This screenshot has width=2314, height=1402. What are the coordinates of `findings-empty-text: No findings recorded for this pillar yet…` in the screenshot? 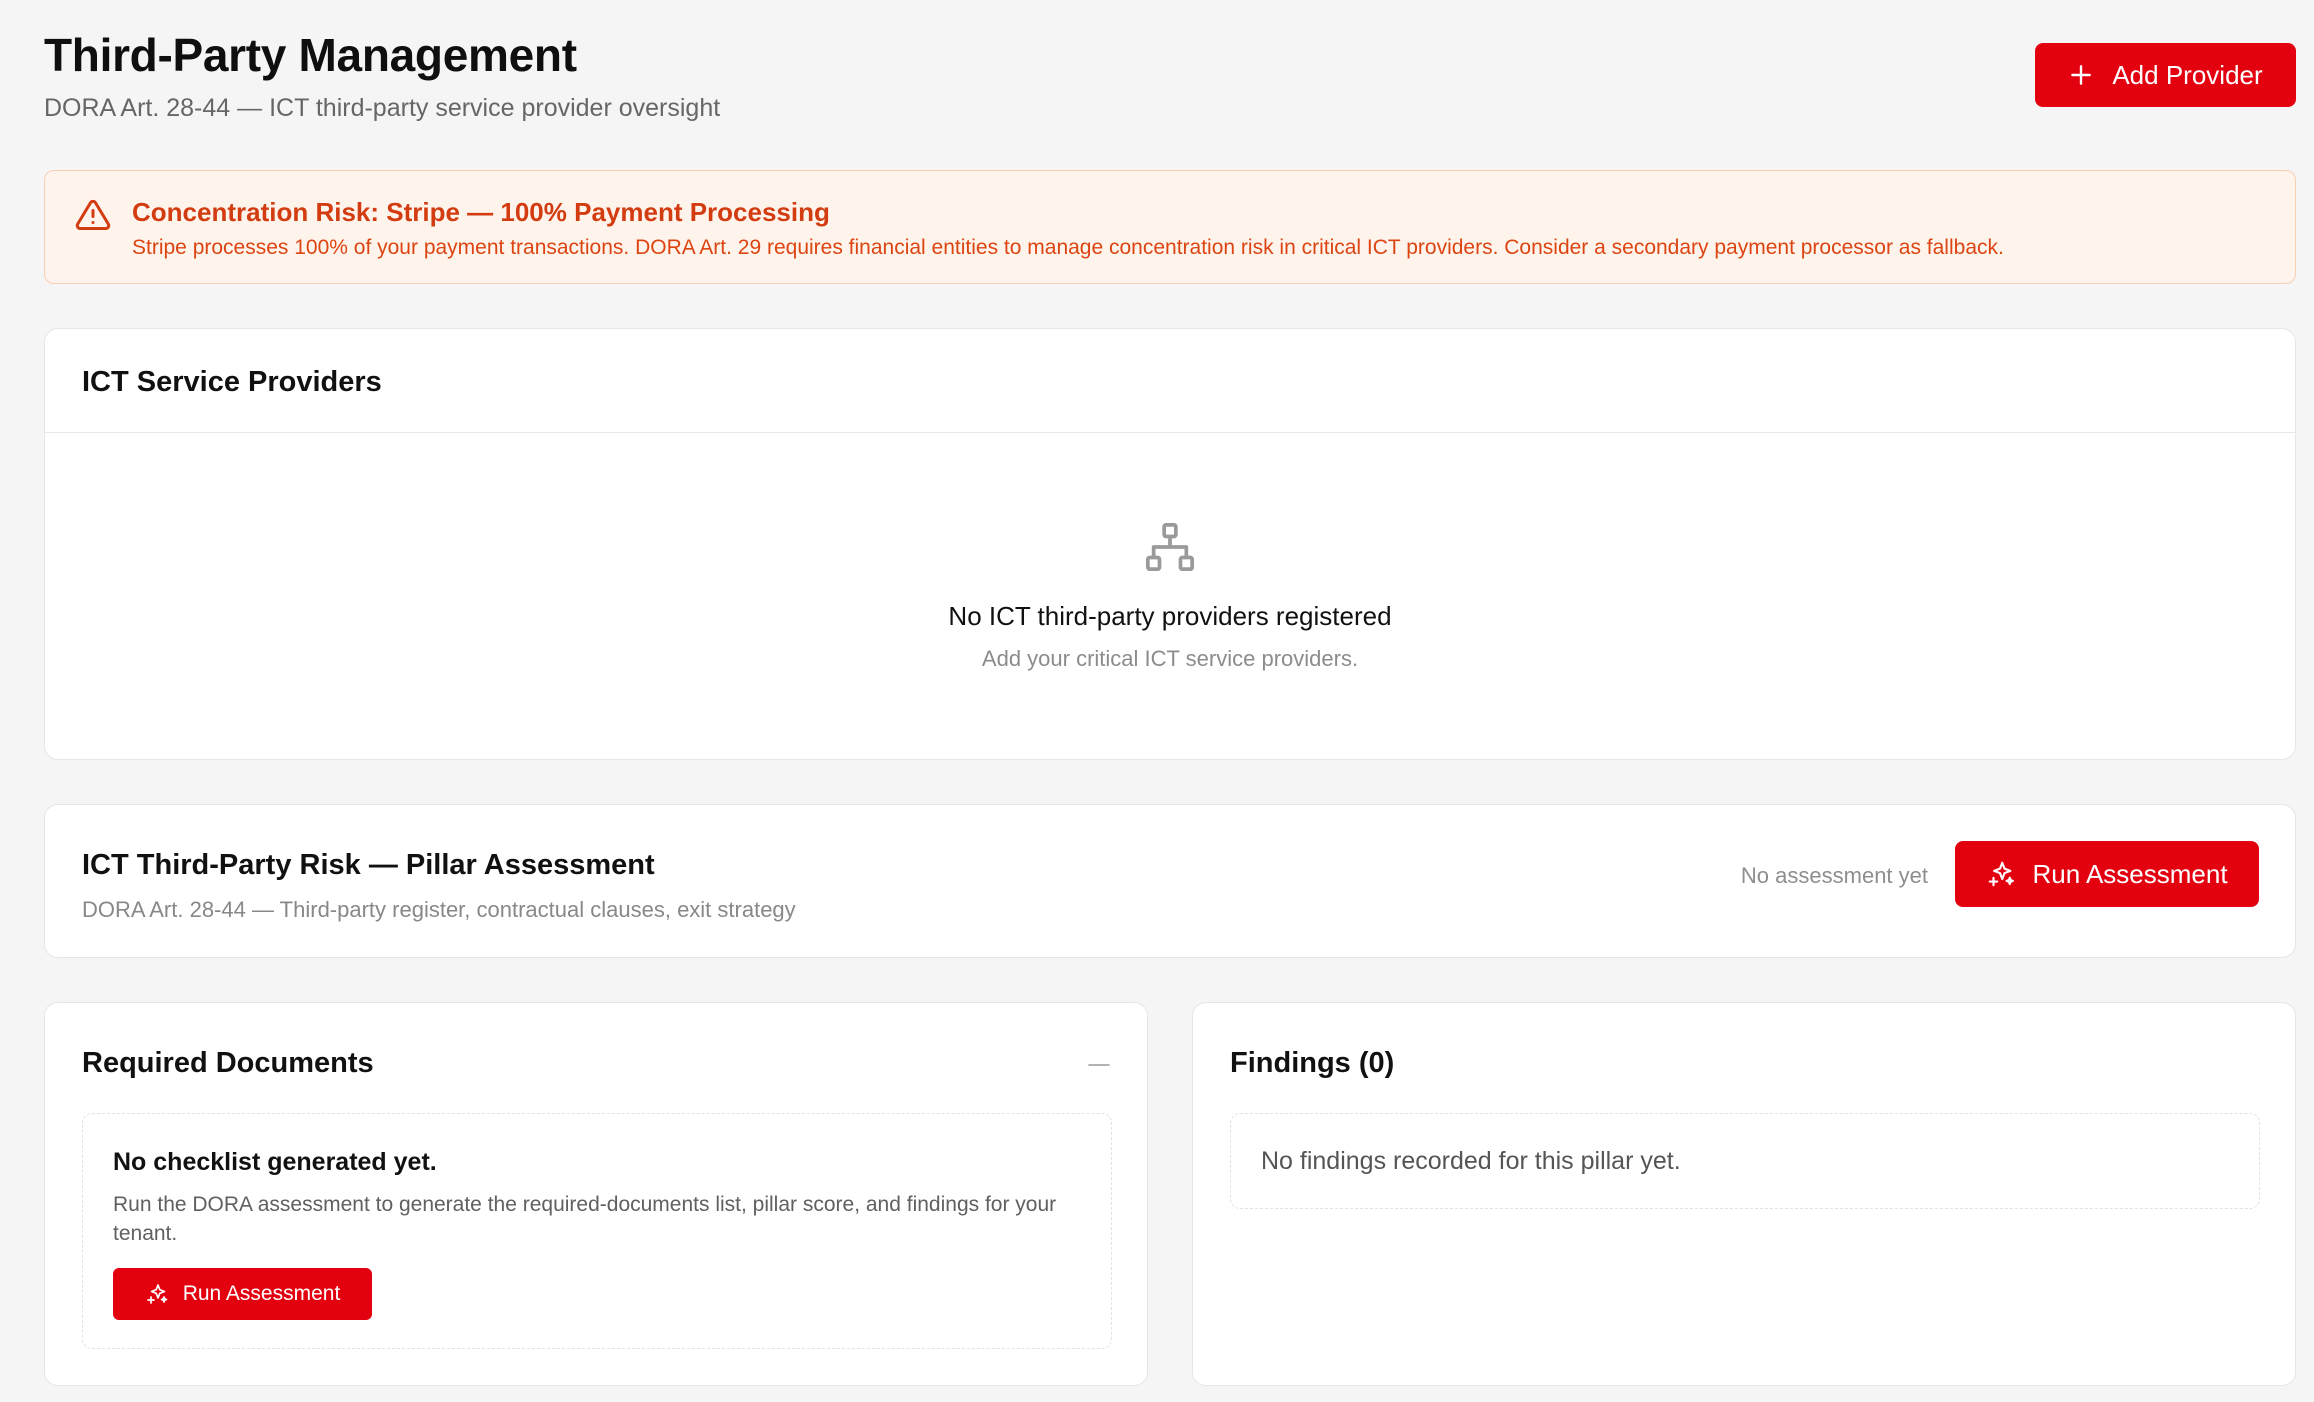 It's located at (1471, 1161).